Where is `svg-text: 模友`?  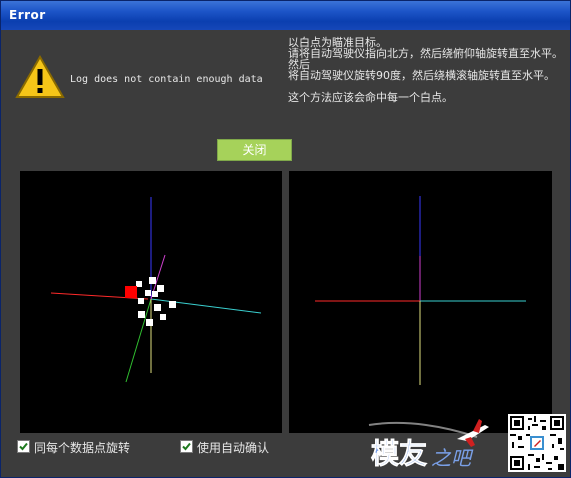
svg-text: 模友 is located at coordinates (399, 453).